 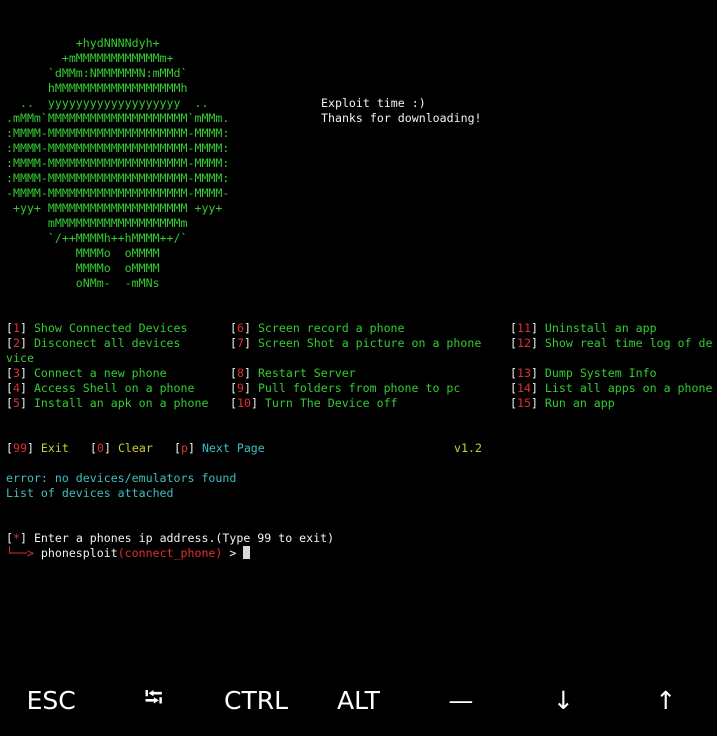 I want to click on menu-item: [10] Turn The Device off, so click(x=314, y=403).